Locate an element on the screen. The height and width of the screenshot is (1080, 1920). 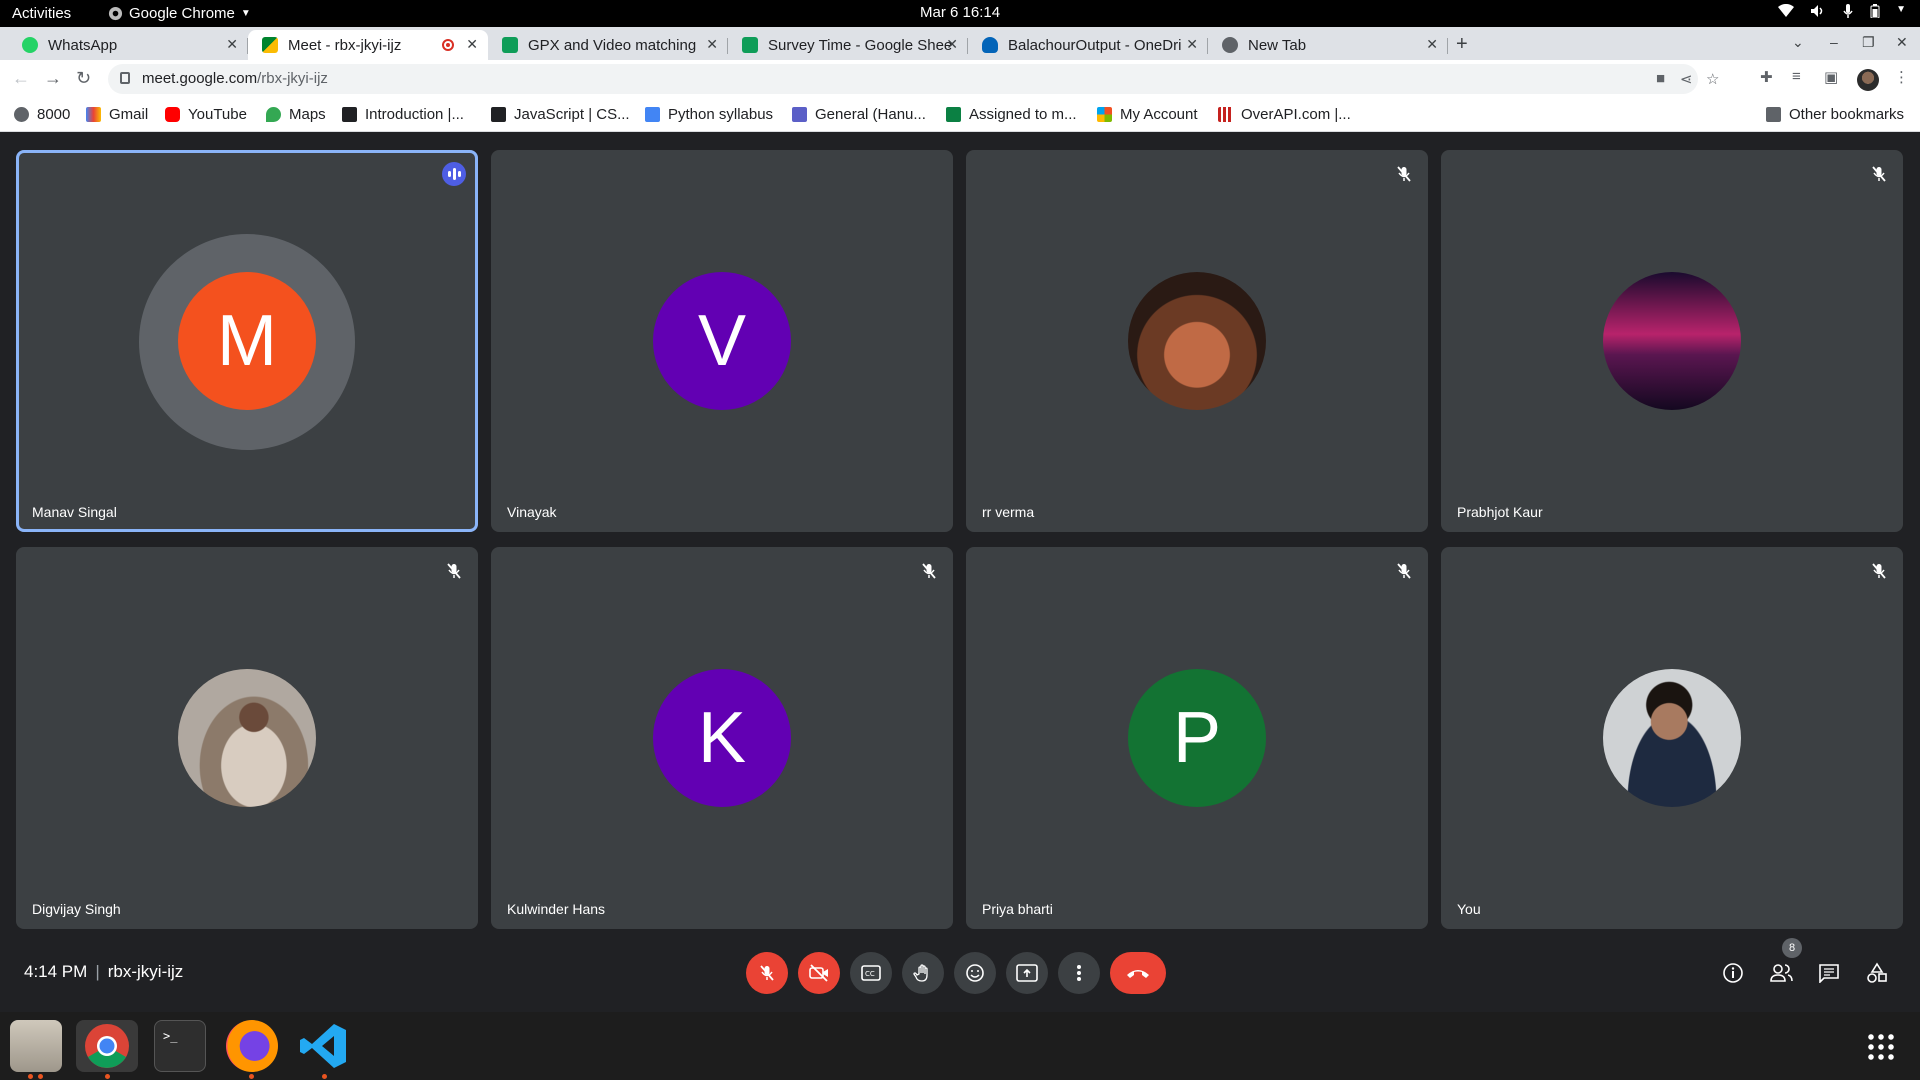
whatsapp-icon is located at coordinates (30, 45).